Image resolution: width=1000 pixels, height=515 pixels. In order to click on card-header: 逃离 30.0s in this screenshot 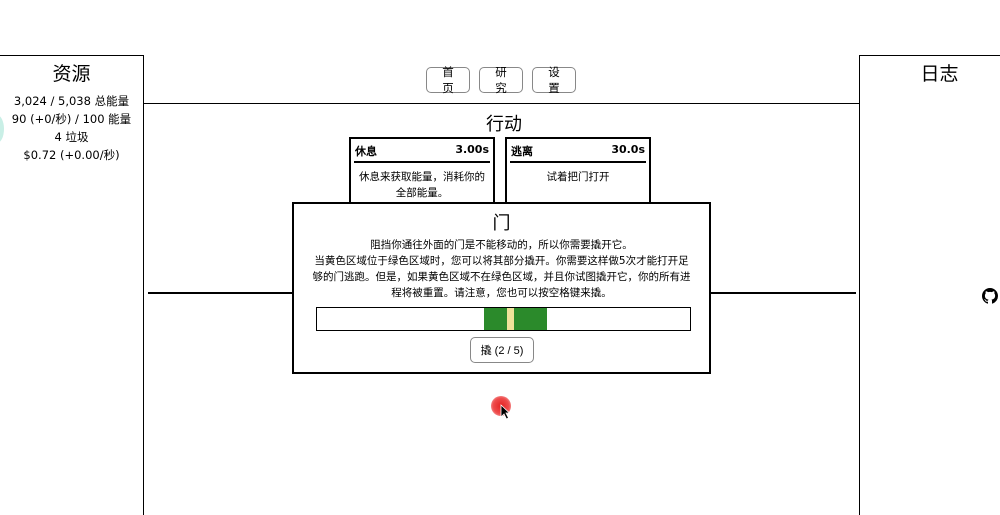, I will do `click(578, 150)`.